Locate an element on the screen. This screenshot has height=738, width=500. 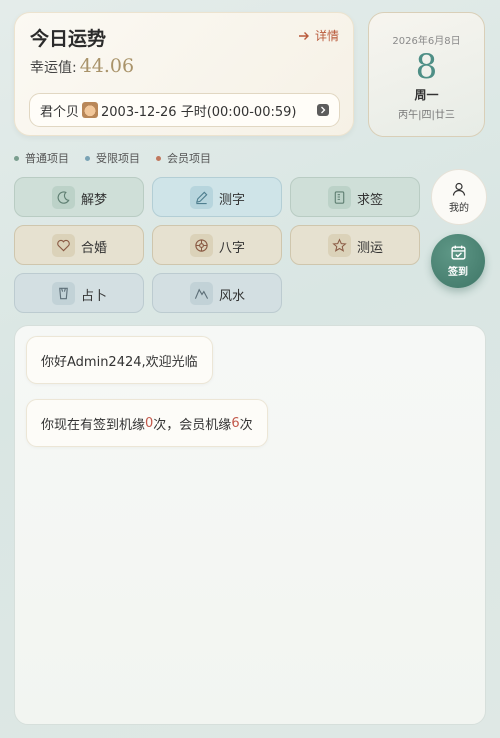
star-icon is located at coordinates (339, 245).